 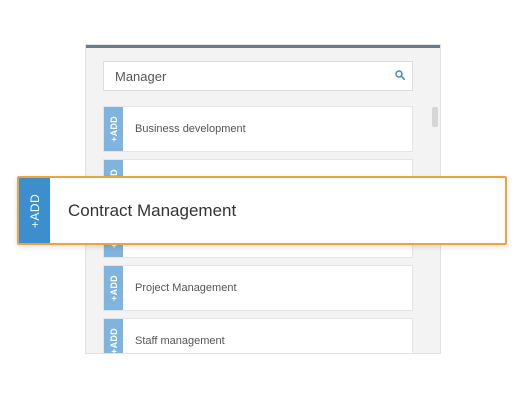 What do you see at coordinates (258, 288) in the screenshot?
I see `list-item: +ADD Project Management` at bounding box center [258, 288].